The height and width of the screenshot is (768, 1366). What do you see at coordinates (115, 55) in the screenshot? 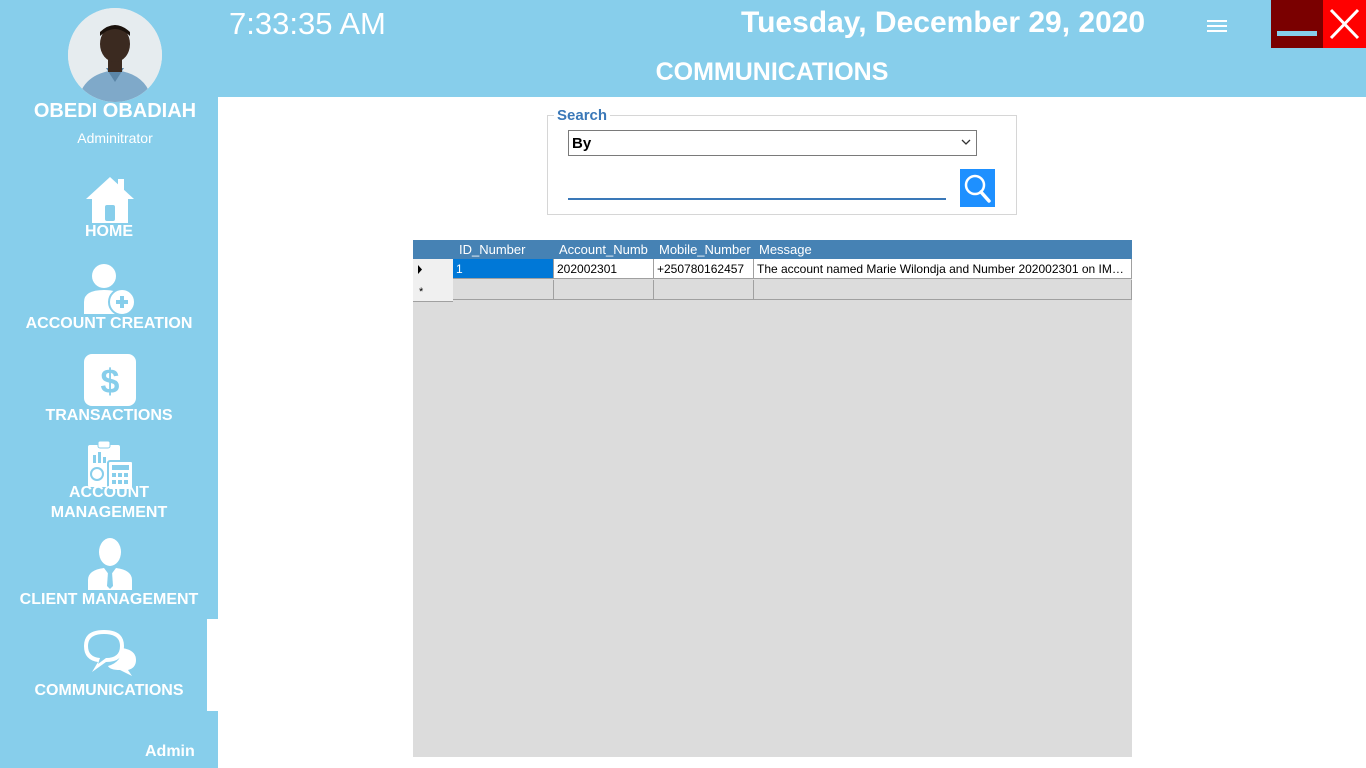
I see `avatar` at bounding box center [115, 55].